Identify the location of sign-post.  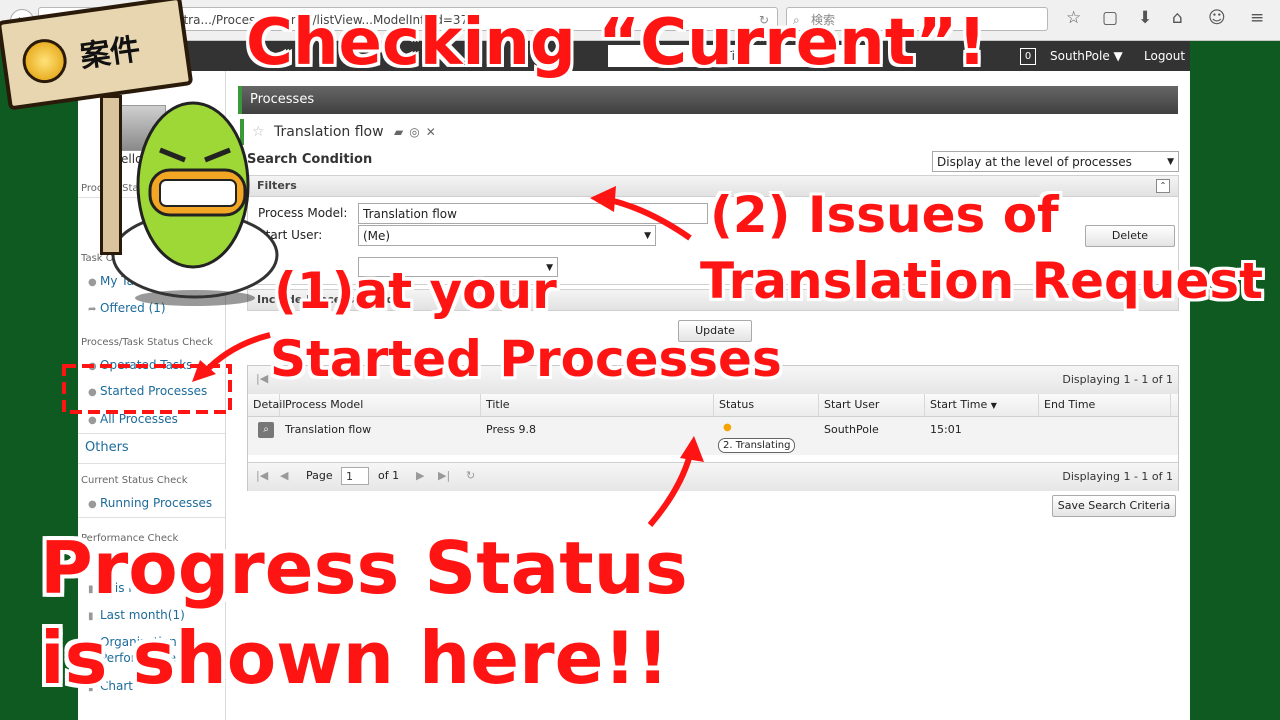
(111, 175).